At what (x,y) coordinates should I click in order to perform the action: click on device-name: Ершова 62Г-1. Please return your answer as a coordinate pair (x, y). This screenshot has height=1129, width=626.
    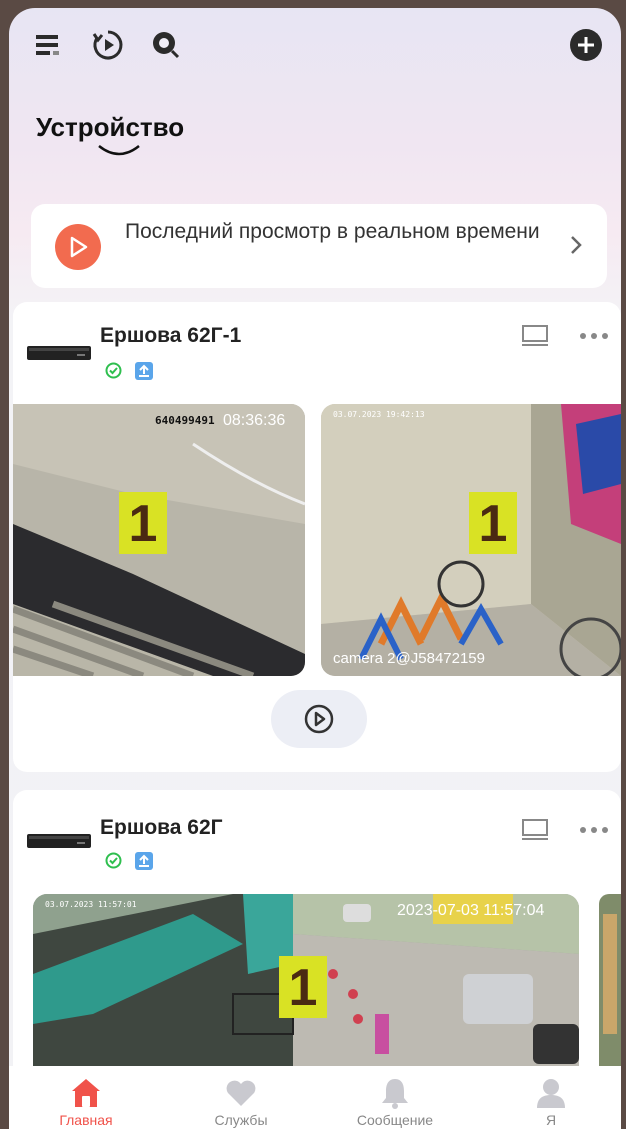
    Looking at the image, I should click on (170, 336).